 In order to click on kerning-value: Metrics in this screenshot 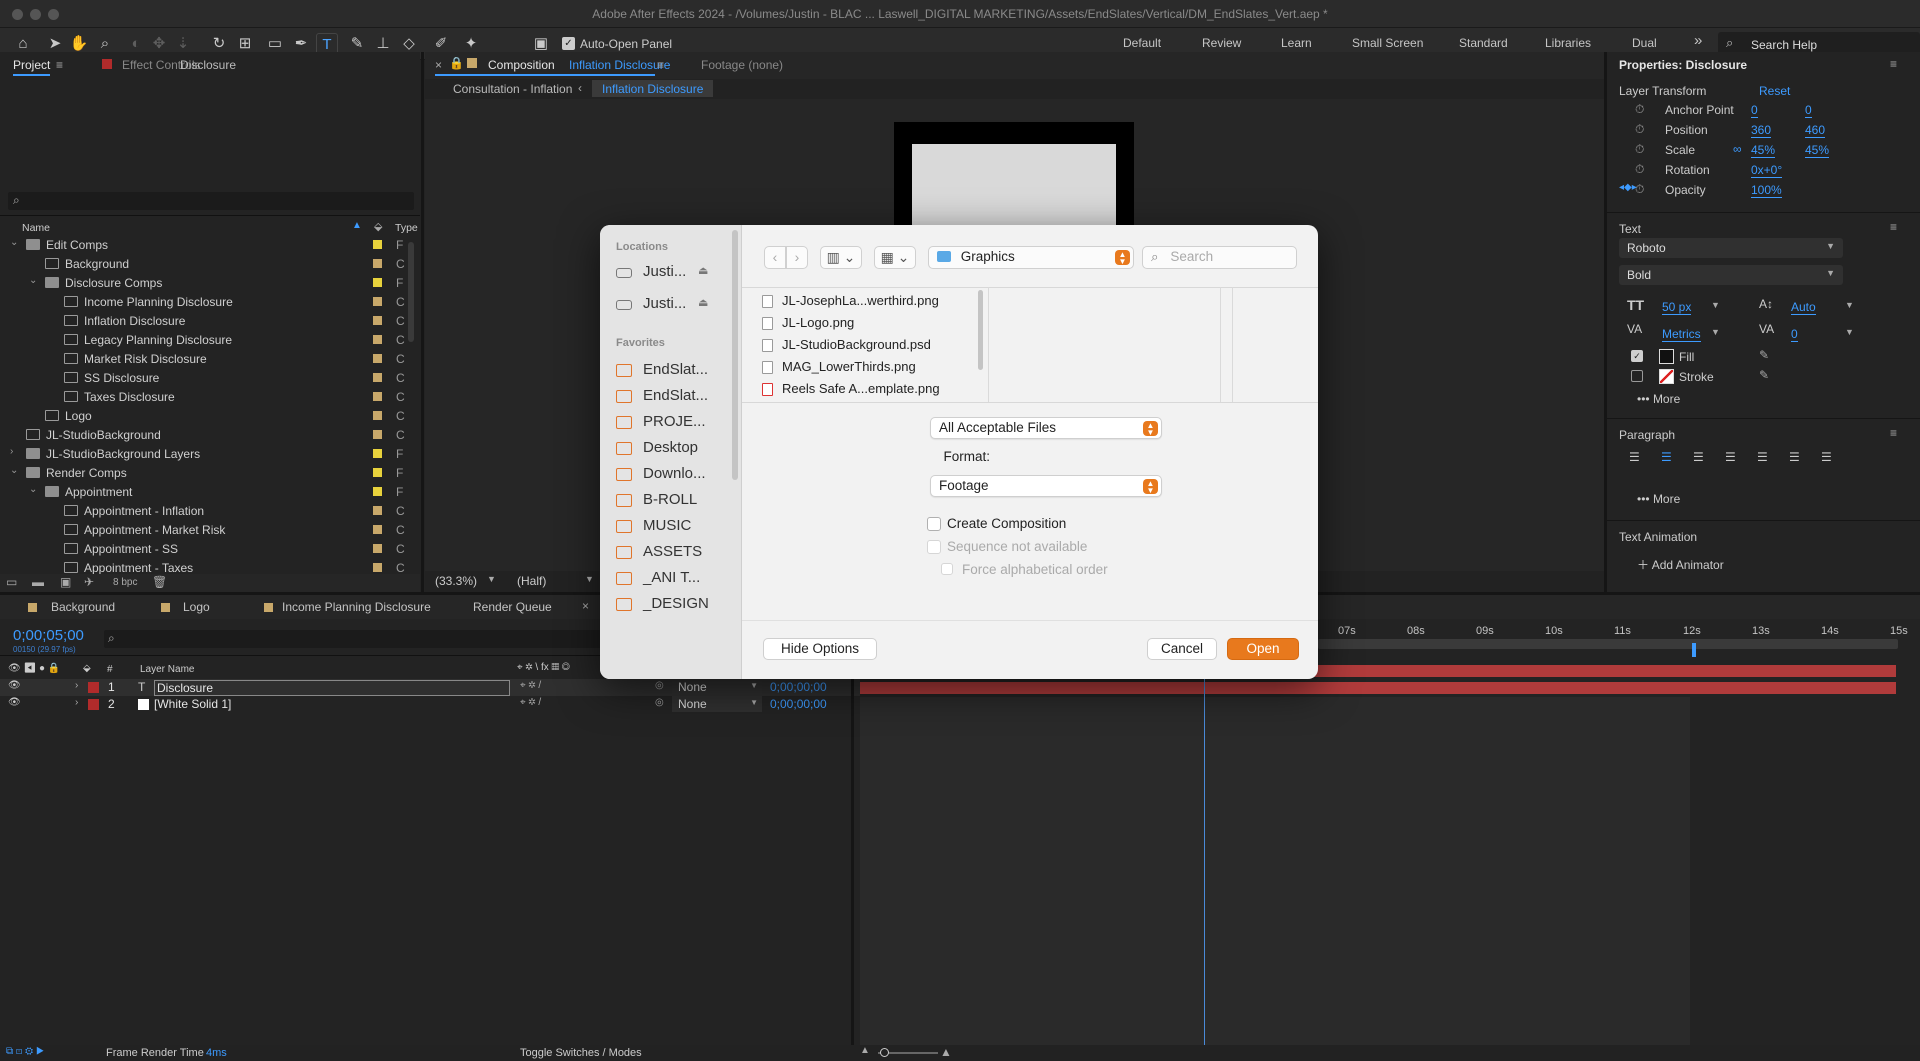, I will do `click(1681, 334)`.